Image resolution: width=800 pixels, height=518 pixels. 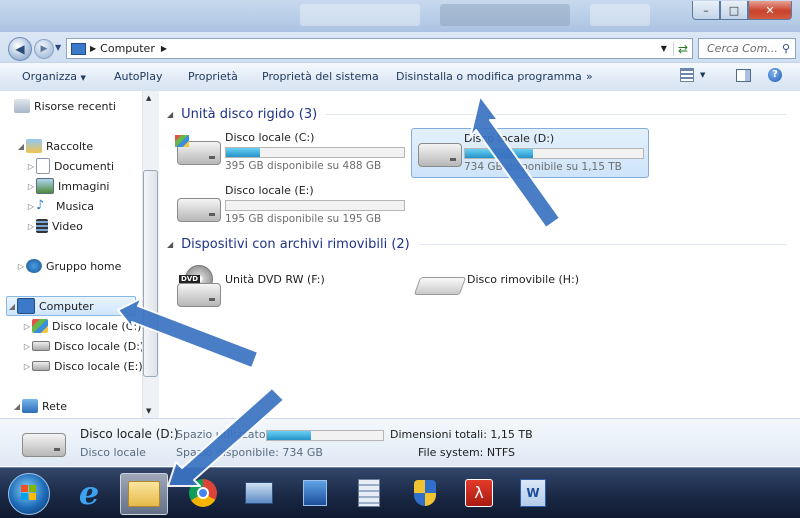 I want to click on forward-arrow-icon: ▶, so click(x=44, y=49).